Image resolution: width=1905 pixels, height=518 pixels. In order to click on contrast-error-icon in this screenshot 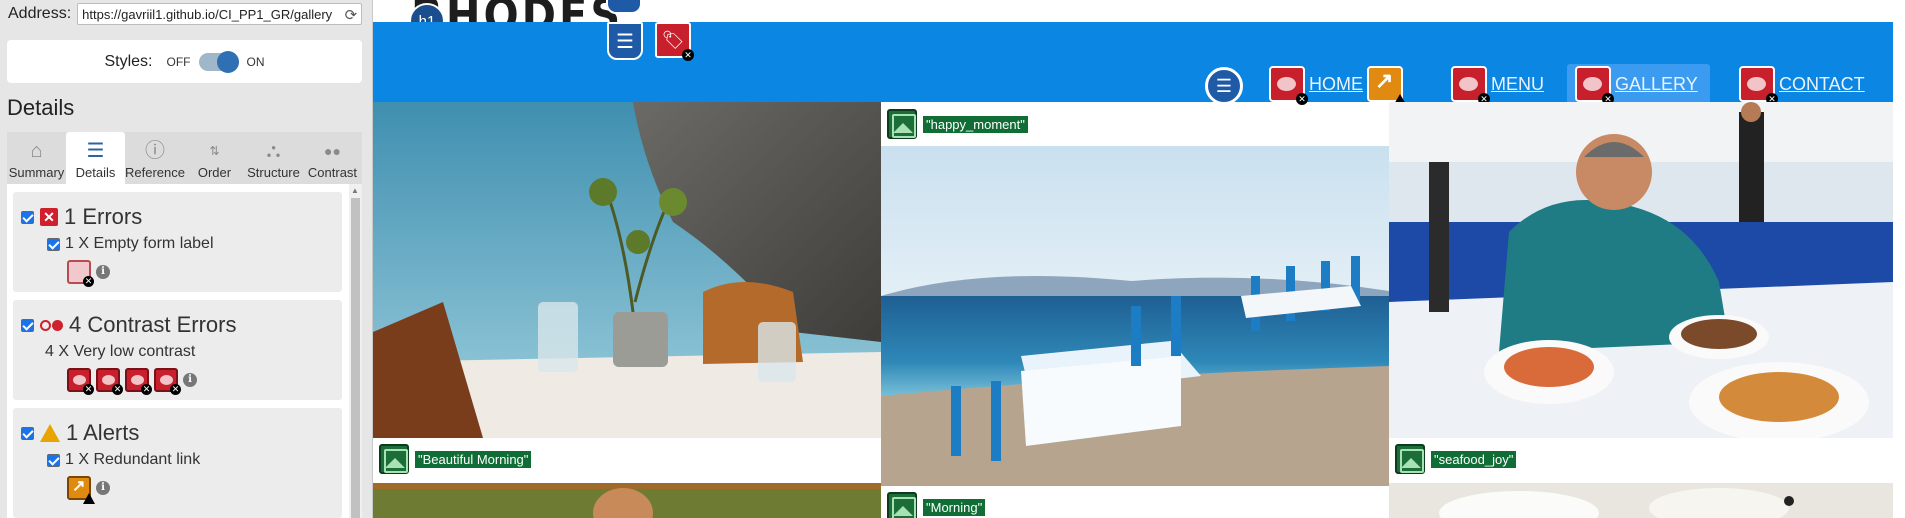, I will do `click(51, 325)`.